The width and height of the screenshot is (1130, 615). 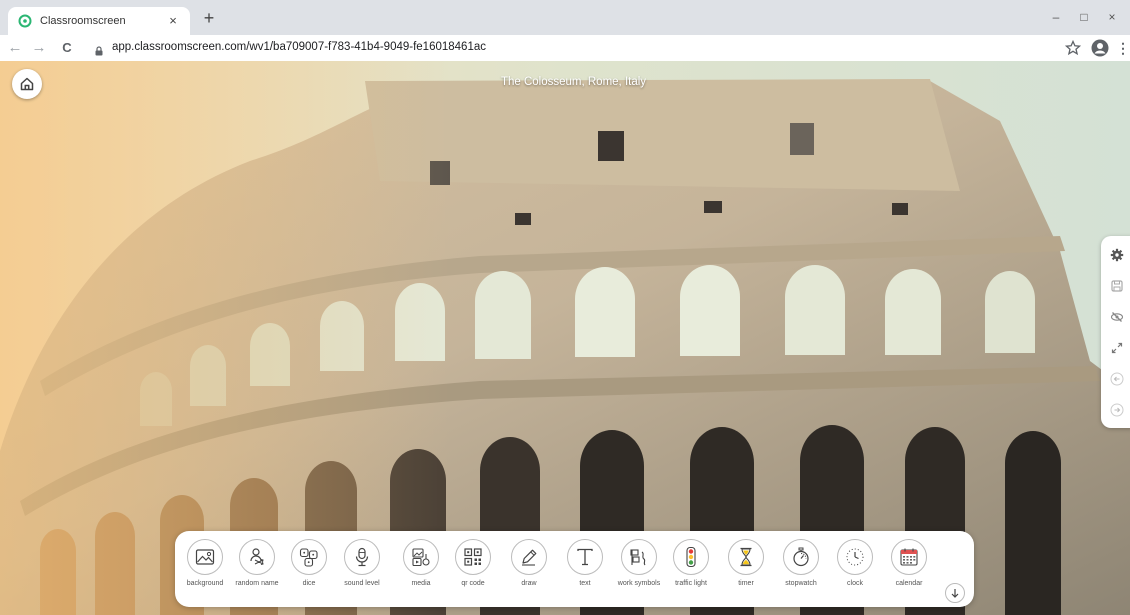 I want to click on widget-clock: clock, so click(x=855, y=569).